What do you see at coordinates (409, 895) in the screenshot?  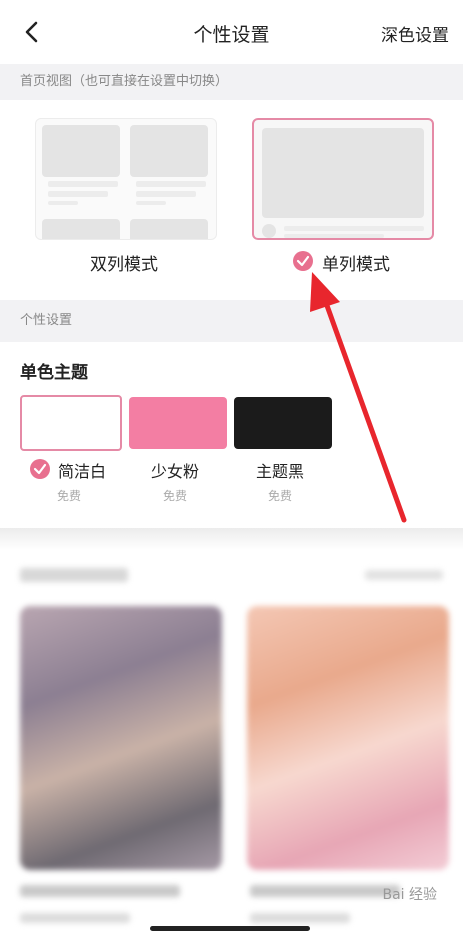 I see `watermark: Bai 经验` at bounding box center [409, 895].